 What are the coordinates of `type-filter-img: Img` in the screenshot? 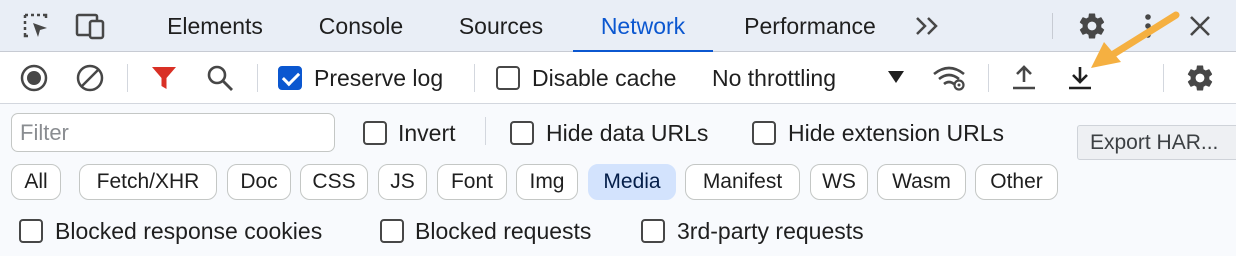 It's located at (547, 182).